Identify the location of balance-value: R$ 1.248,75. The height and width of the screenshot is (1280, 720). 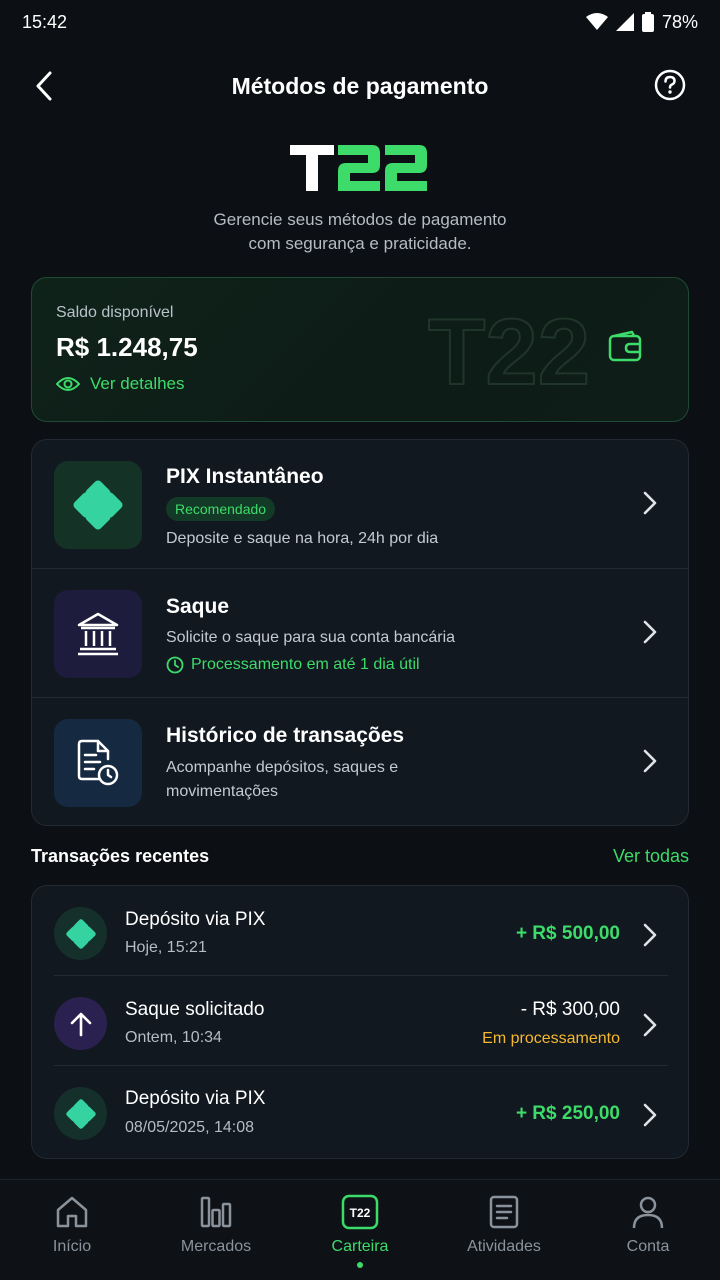
(127, 347).